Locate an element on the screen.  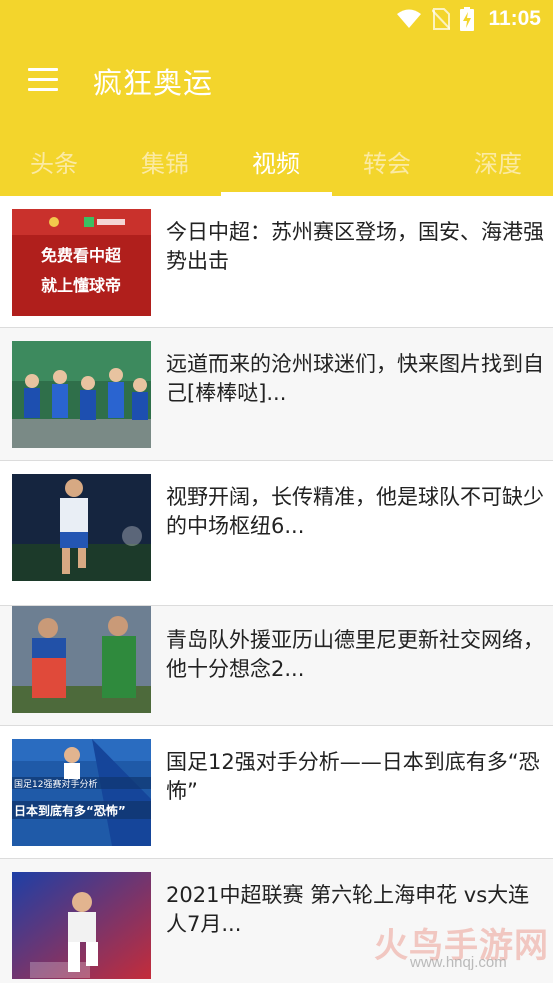
toolbar: 疯狂奥运 is located at coordinates (276, 81).